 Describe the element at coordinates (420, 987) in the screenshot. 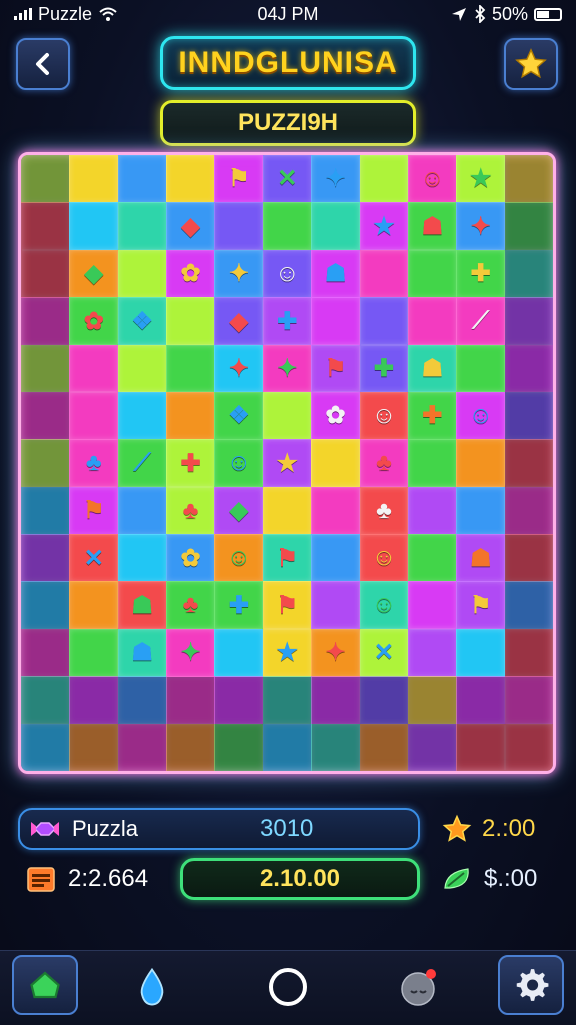

I see `nav-profile-button` at that location.